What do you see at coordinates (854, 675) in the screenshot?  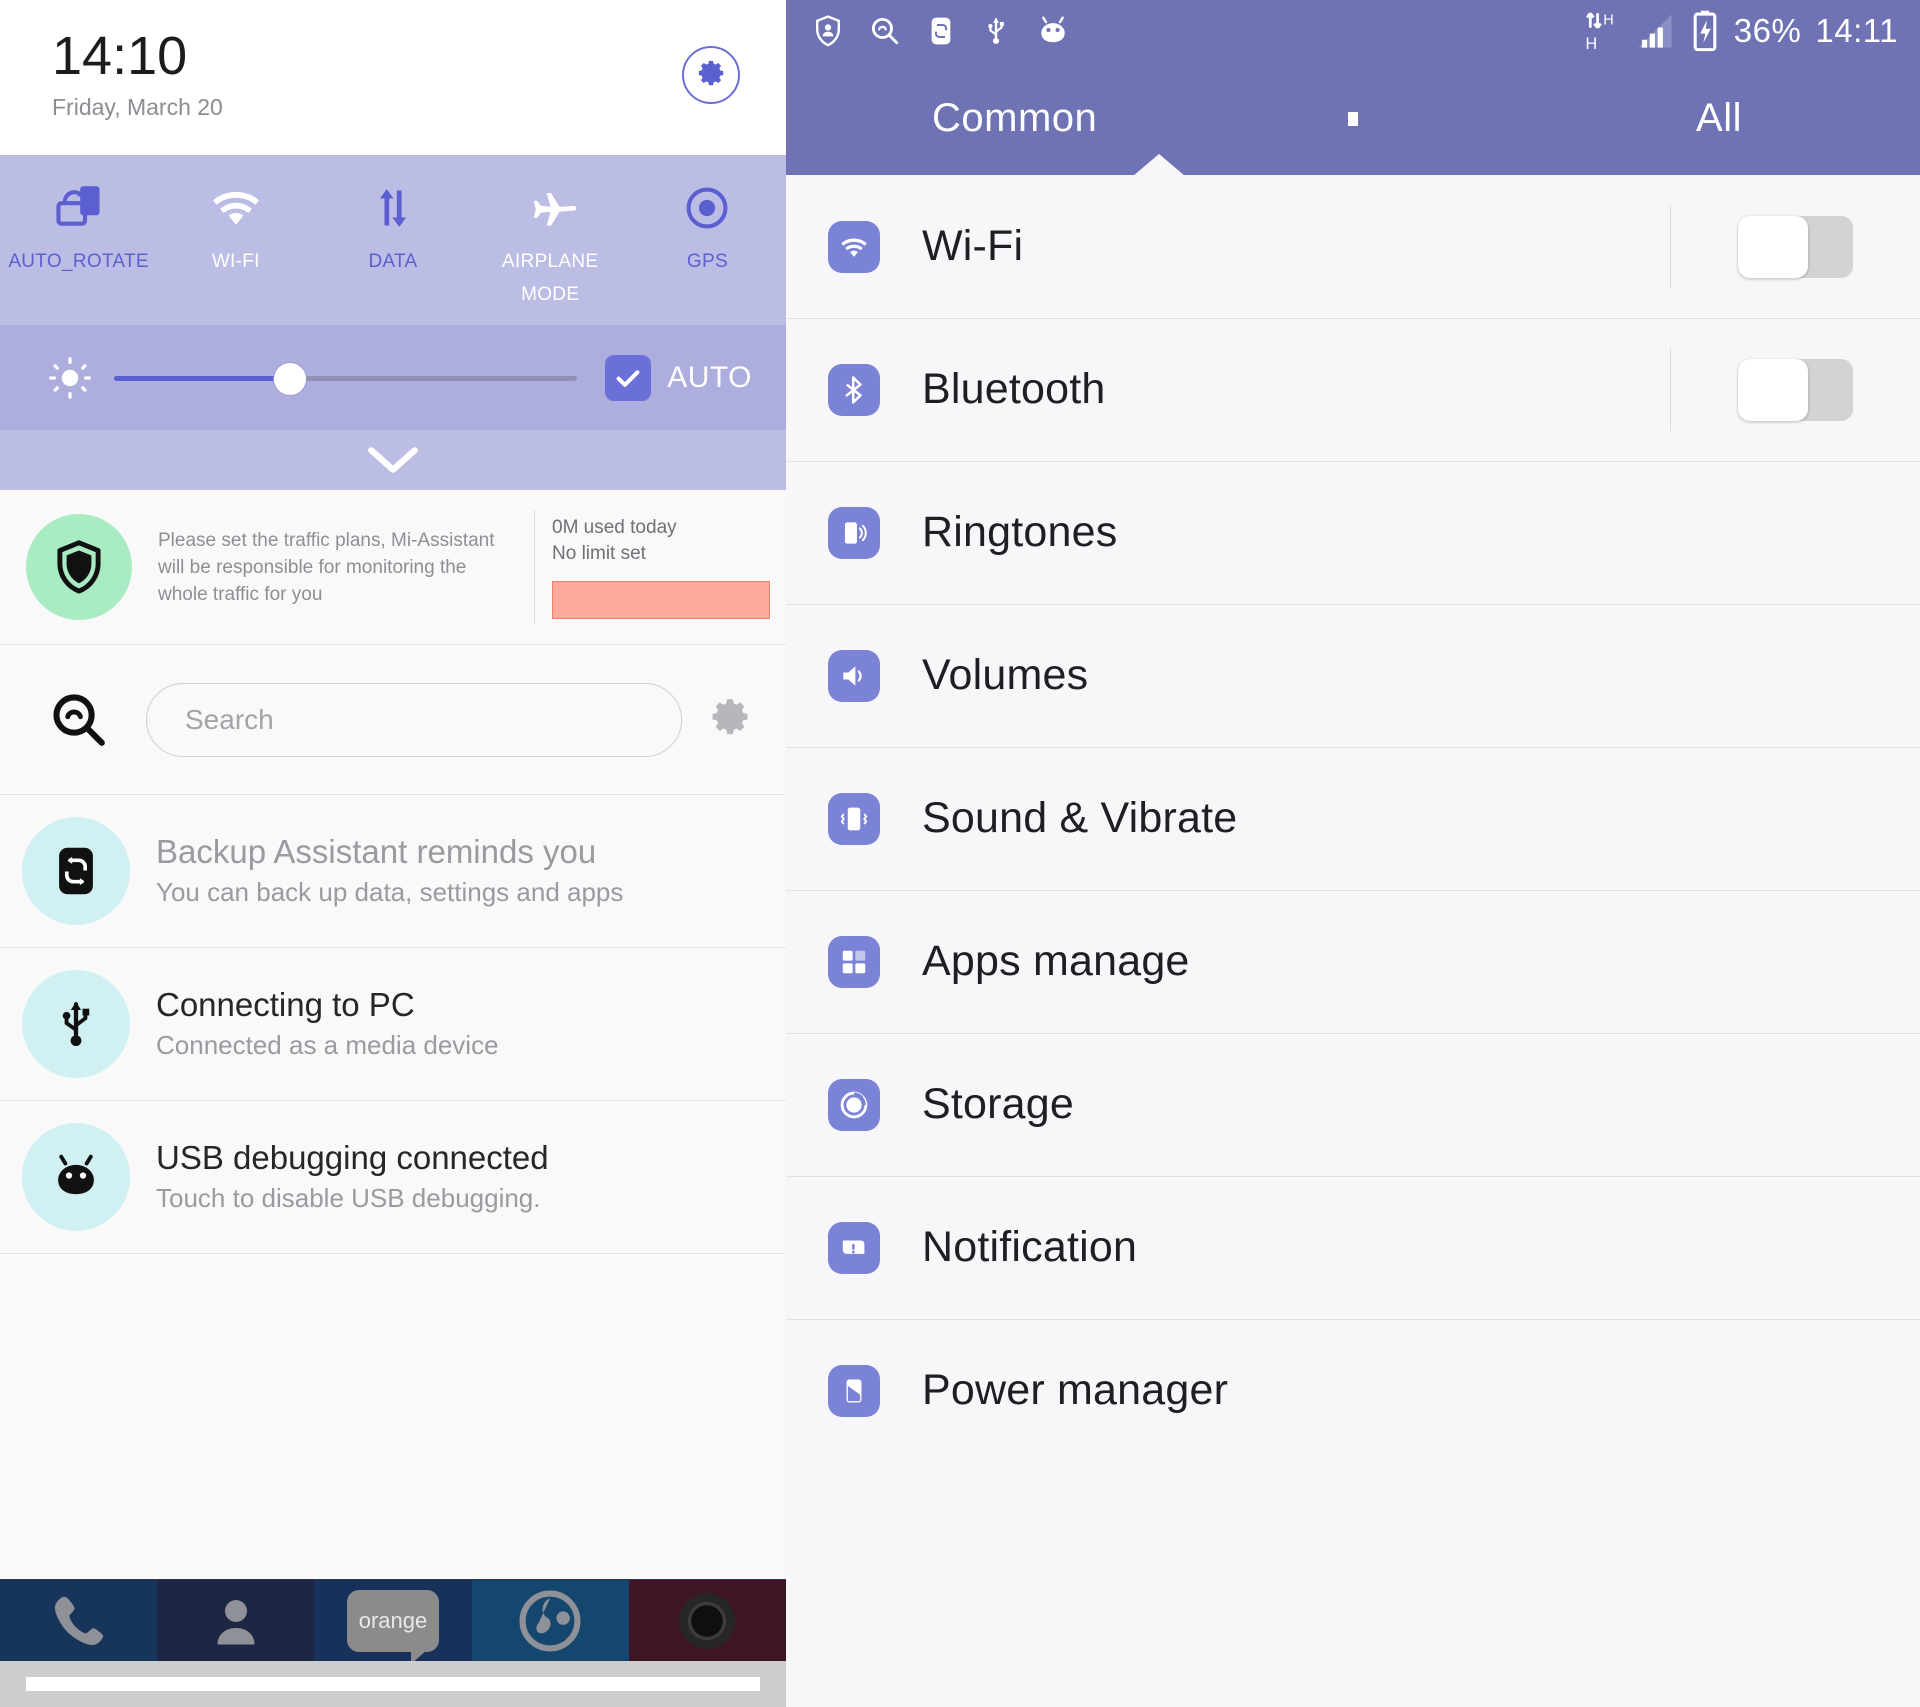 I see `volume-icon` at bounding box center [854, 675].